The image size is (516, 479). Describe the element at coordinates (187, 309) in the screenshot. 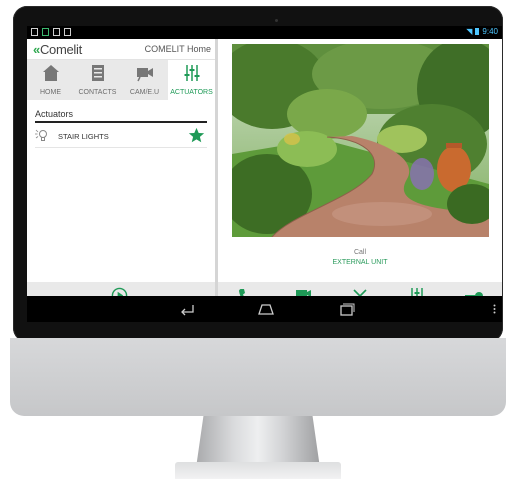

I see `back-icon` at that location.